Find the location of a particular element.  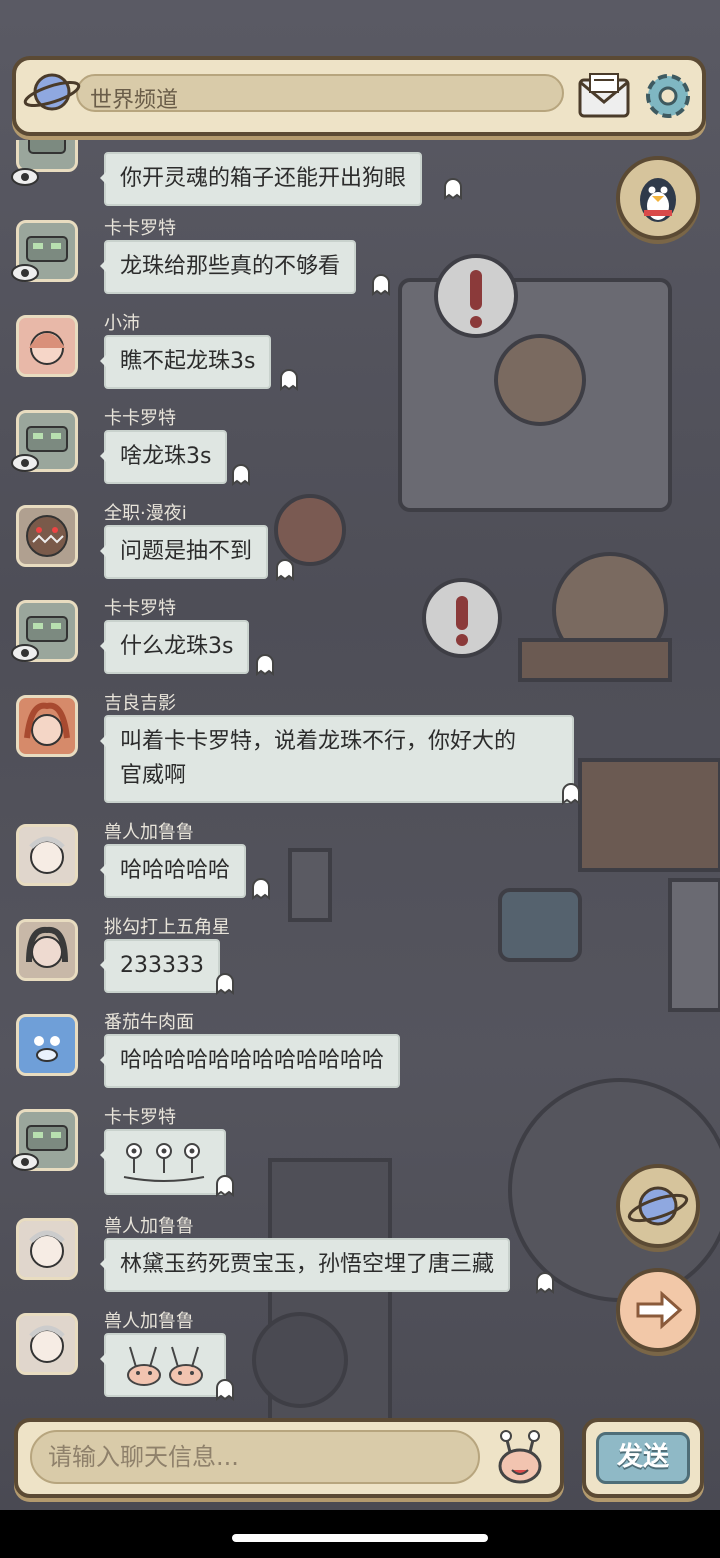

message-text: 啥龙珠3s is located at coordinates (166, 456).